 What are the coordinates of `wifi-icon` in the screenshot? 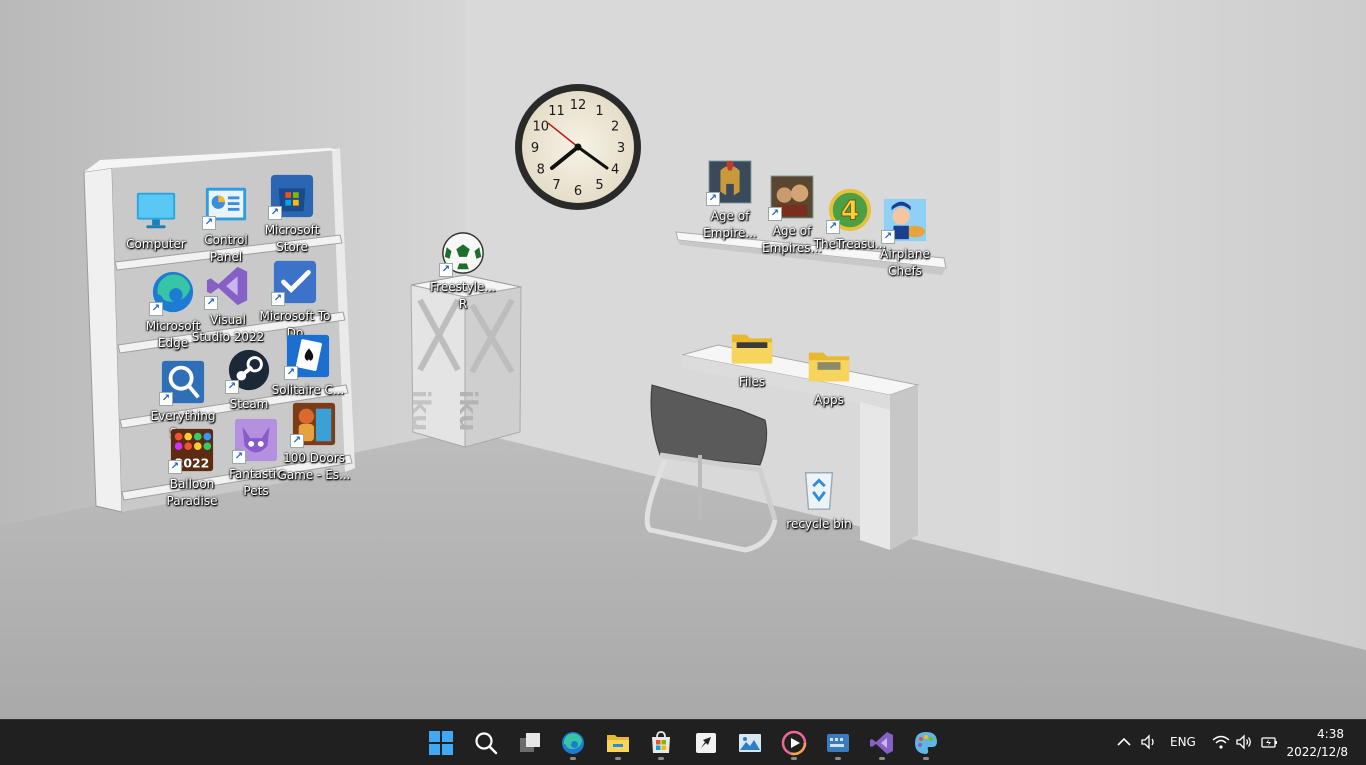 It's located at (1221, 742).